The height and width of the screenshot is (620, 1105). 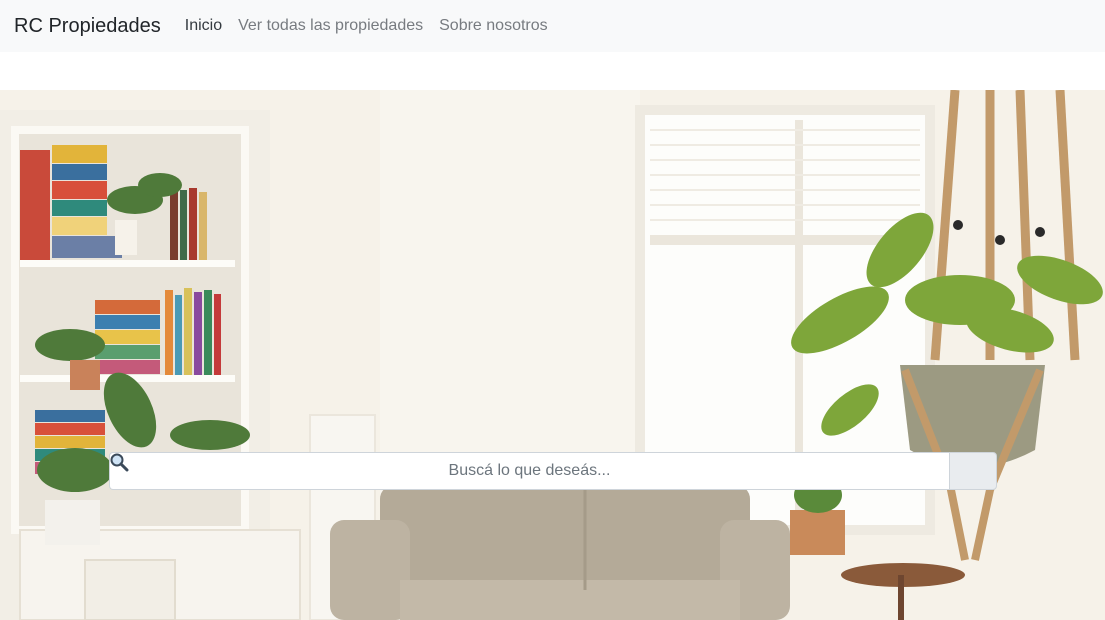 I want to click on nav-link-propiedades: Ver todas las propiedades, so click(x=330, y=26).